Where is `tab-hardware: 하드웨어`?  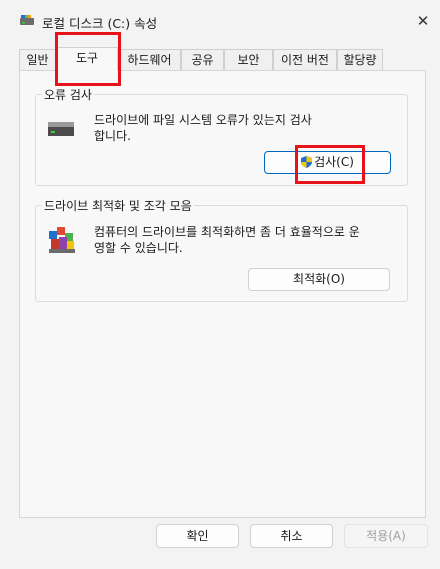 tab-hardware: 하드웨어 is located at coordinates (149, 59).